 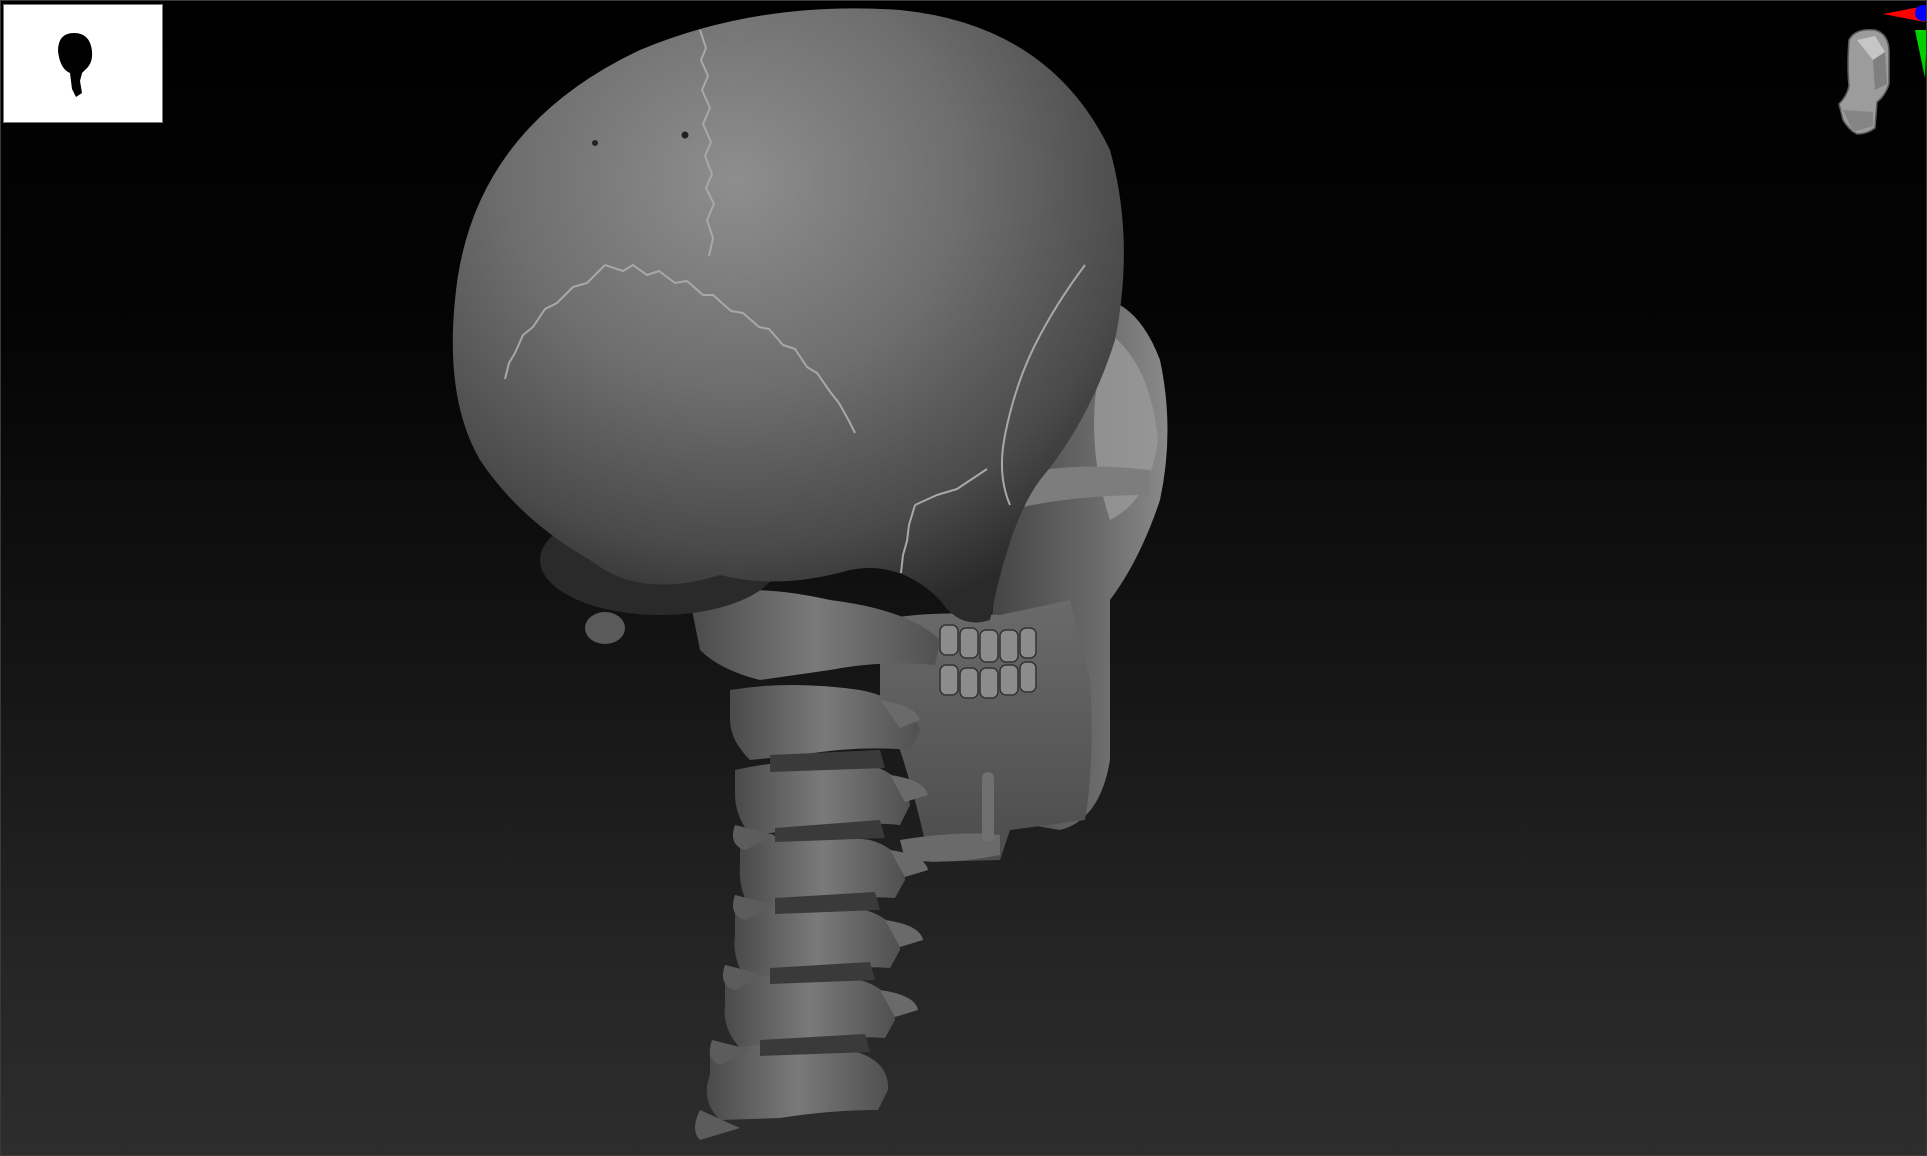 I want to click on skull-silhouette-icon, so click(x=75, y=65).